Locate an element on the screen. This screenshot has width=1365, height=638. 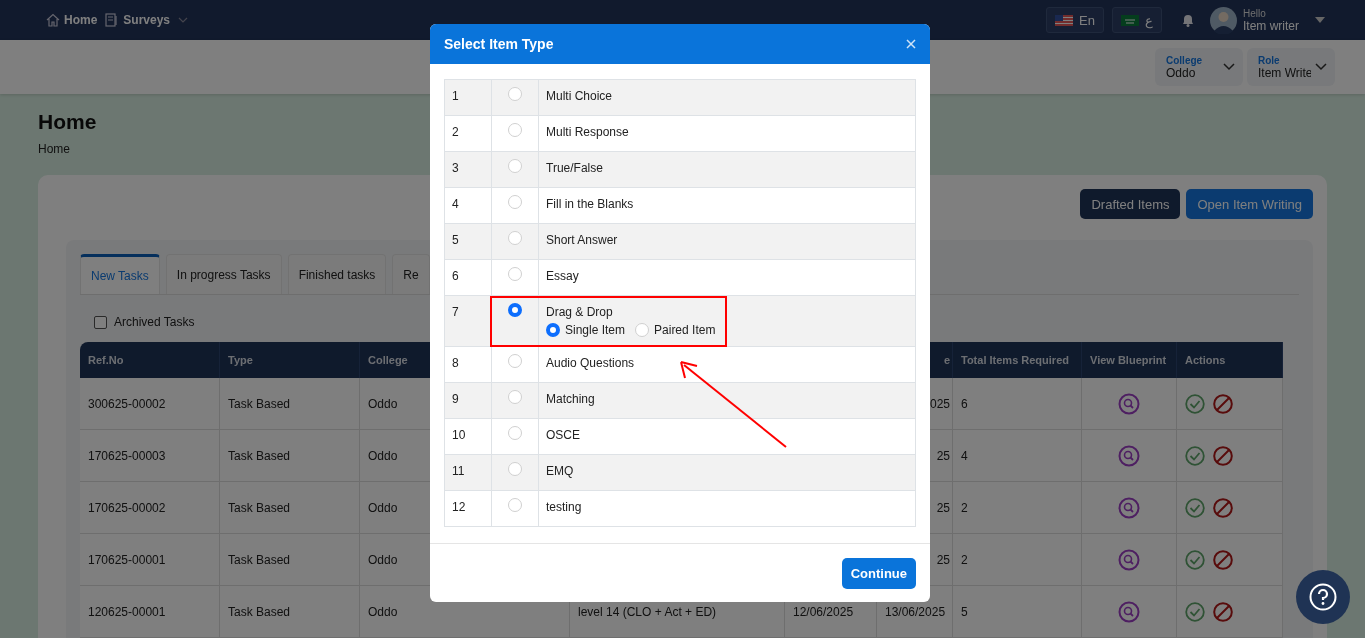
radio-option: Paired Item is located at coordinates (675, 330).